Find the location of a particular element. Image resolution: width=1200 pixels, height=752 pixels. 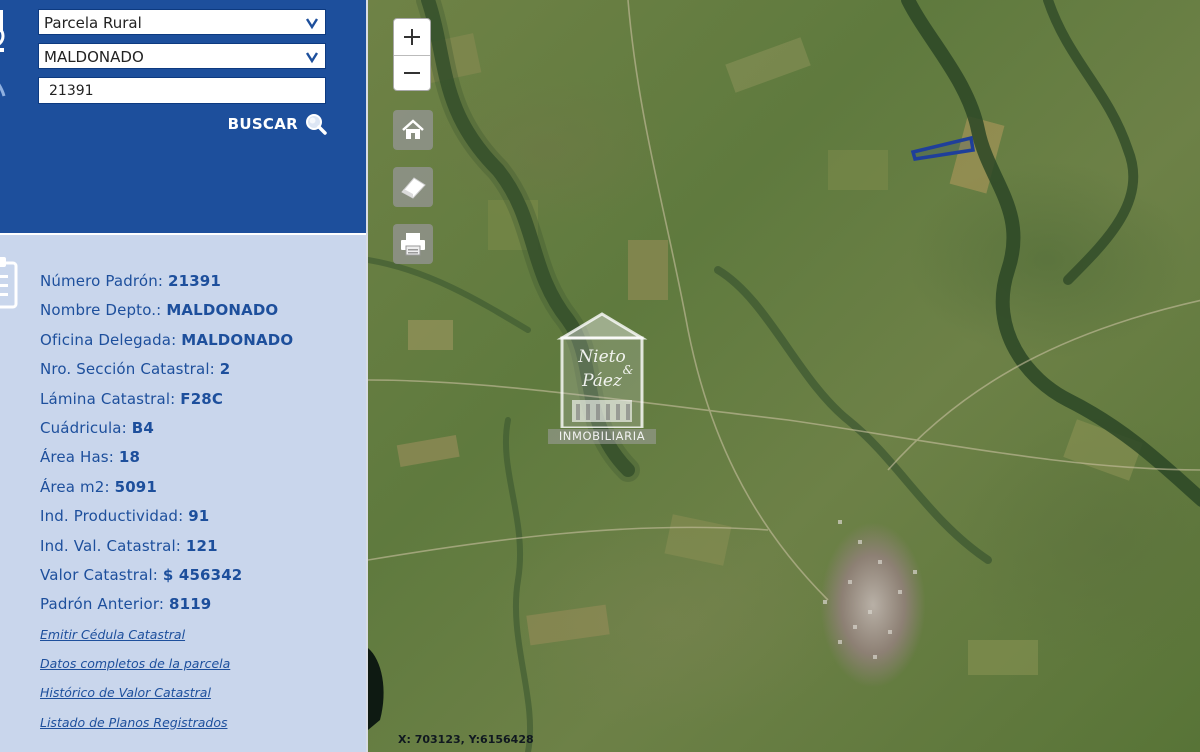

info-value: 21391 is located at coordinates (194, 281).